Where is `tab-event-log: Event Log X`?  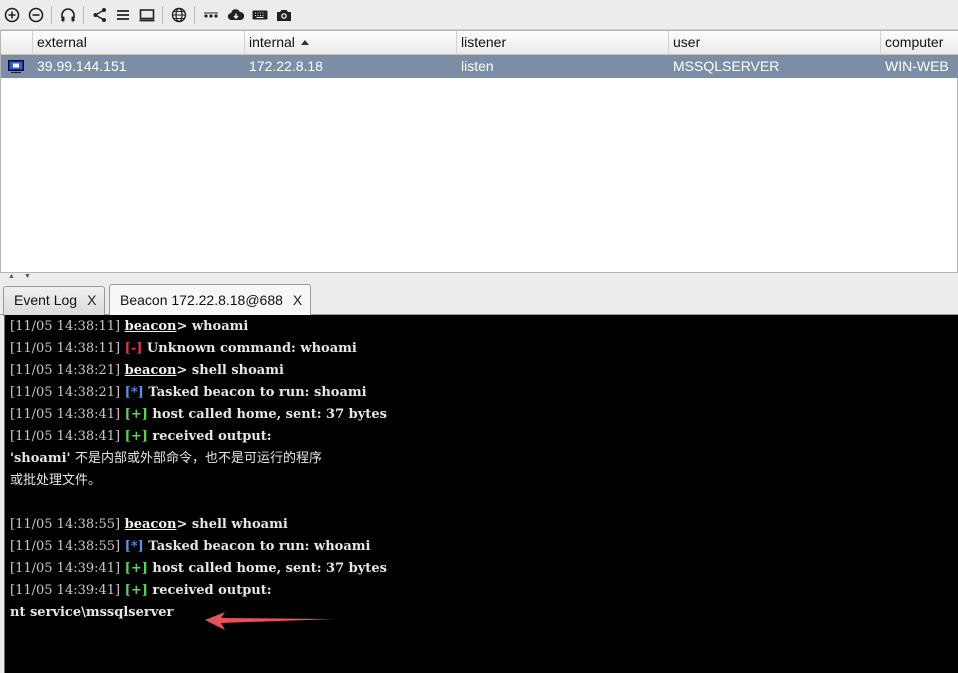
tab-event-log: Event Log X is located at coordinates (54, 301).